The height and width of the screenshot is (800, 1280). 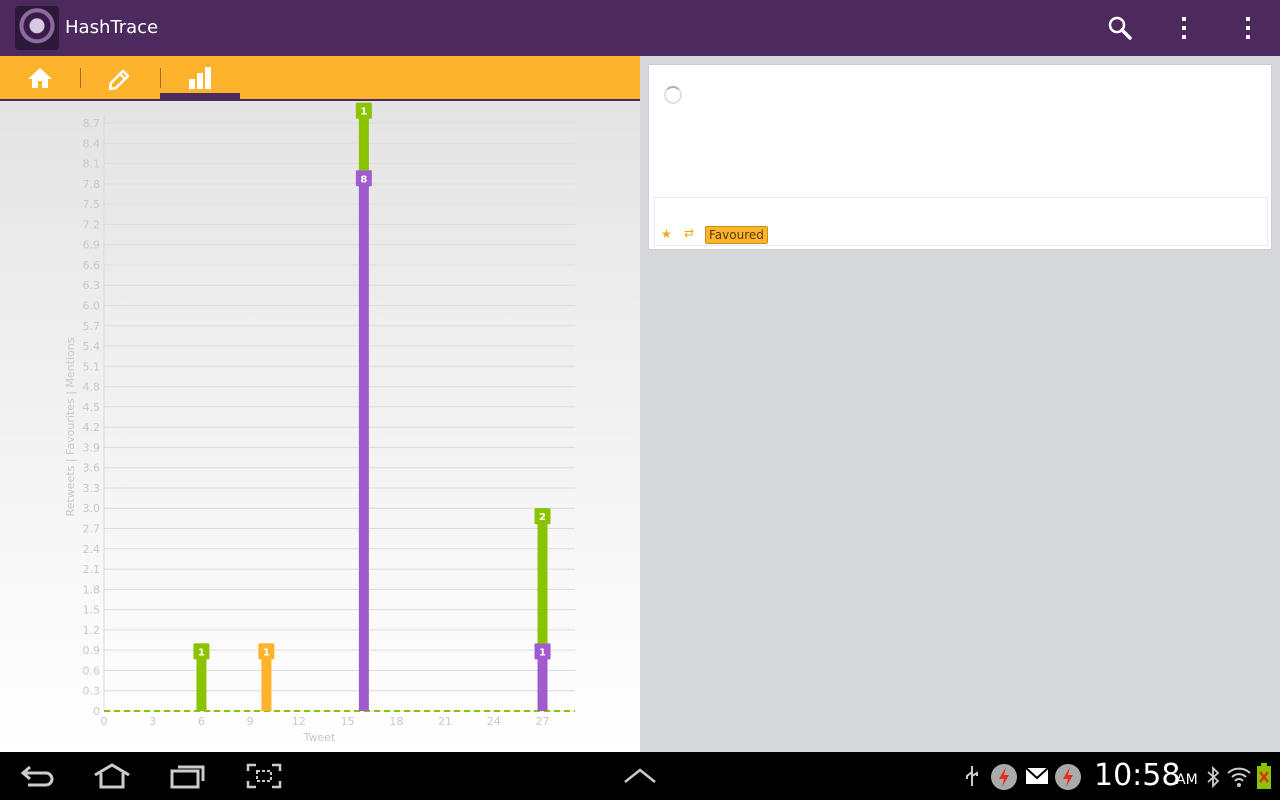 I want to click on y-tick-label: 8.1, so click(x=92, y=164).